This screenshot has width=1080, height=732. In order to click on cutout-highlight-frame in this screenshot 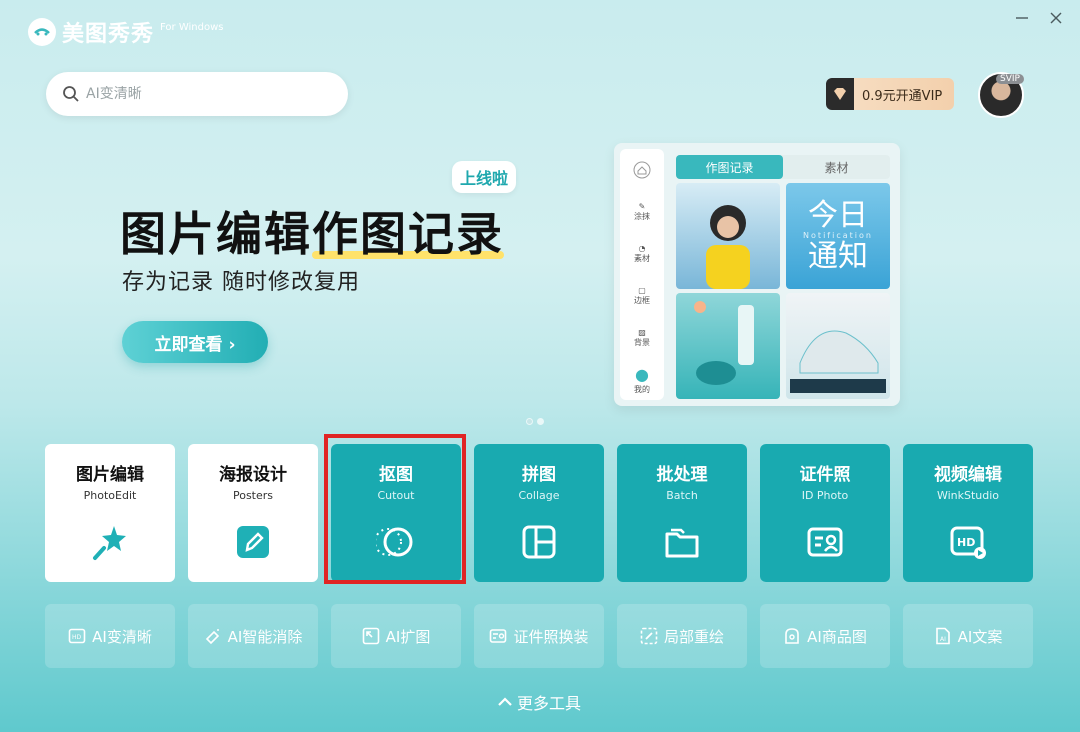, I will do `click(395, 509)`.